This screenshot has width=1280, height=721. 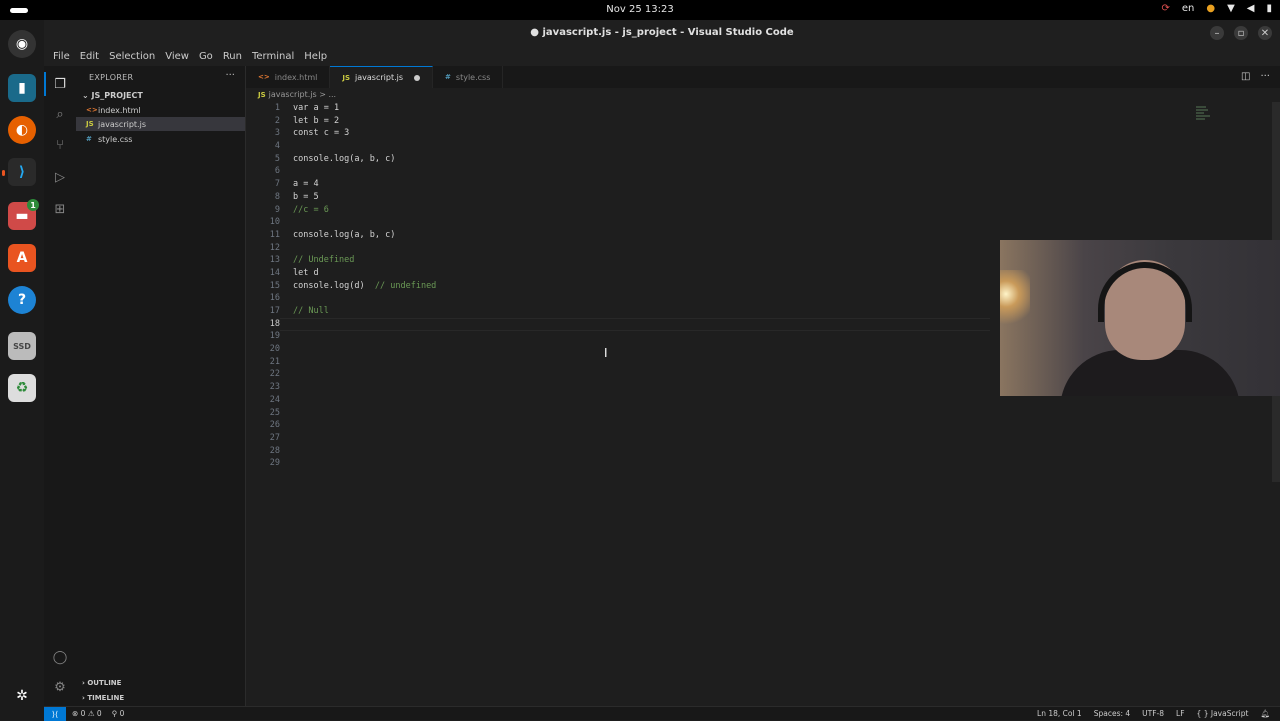 What do you see at coordinates (1223, 713) in the screenshot?
I see `language-mode: { } JavaScript` at bounding box center [1223, 713].